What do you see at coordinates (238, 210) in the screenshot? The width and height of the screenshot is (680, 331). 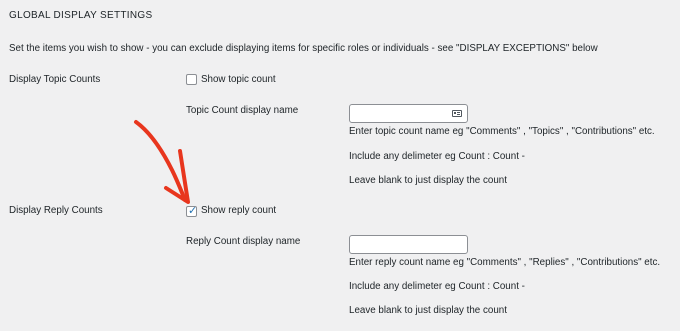 I see `show-reply-count-label: Show reply count` at bounding box center [238, 210].